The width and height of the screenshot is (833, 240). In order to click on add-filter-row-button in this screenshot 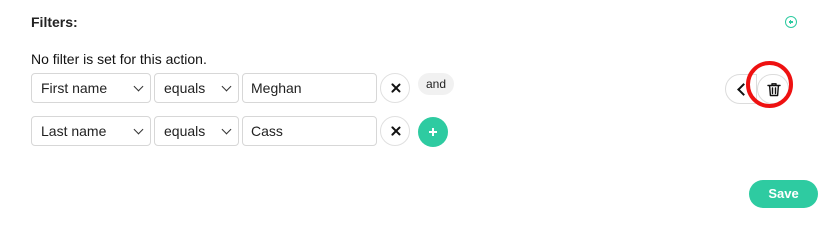, I will do `click(433, 132)`.